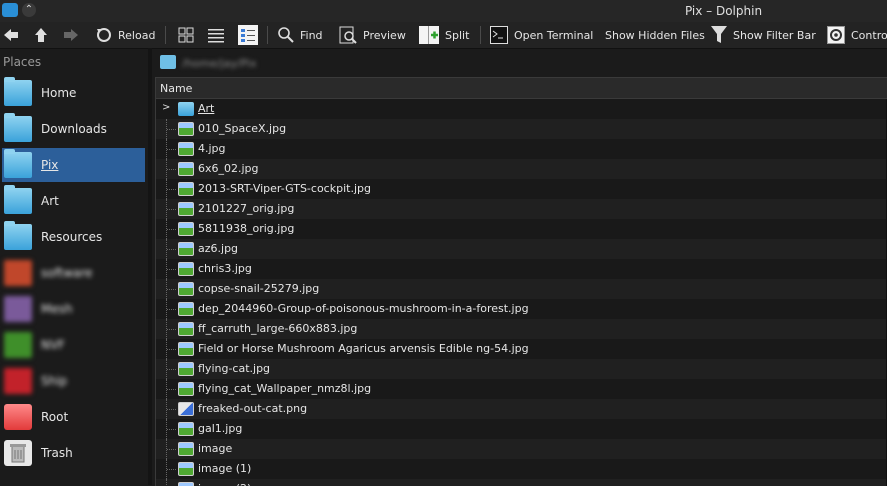 Image resolution: width=887 pixels, height=486 pixels. I want to click on title-bar: ⌃ Pix – Dolphin, so click(443, 11).